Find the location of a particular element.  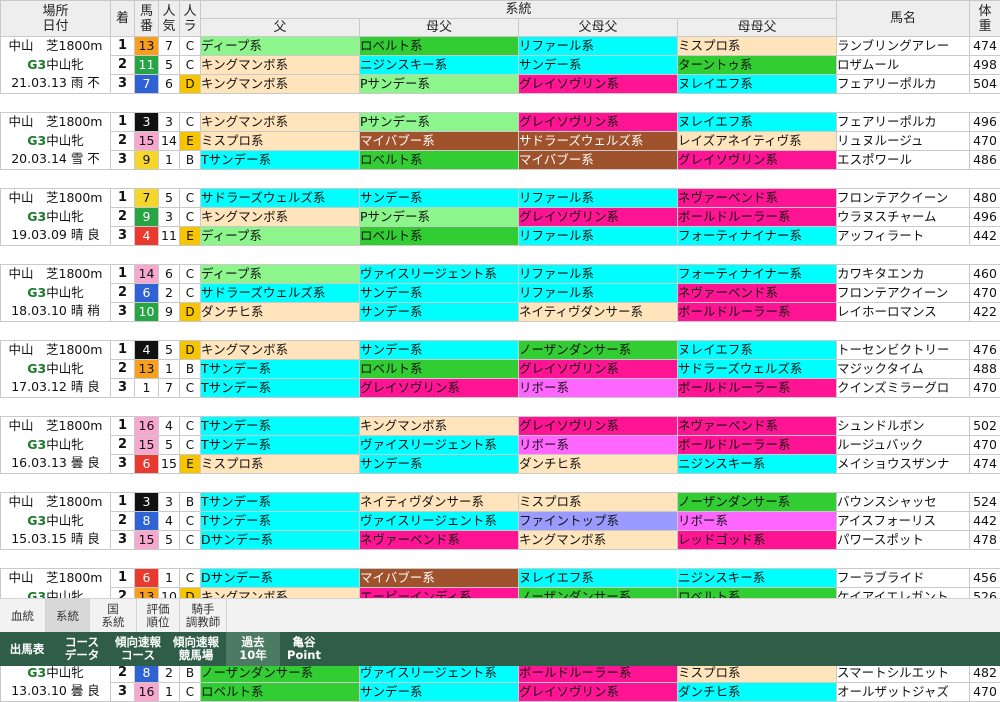

rank-mark: D is located at coordinates (190, 312).